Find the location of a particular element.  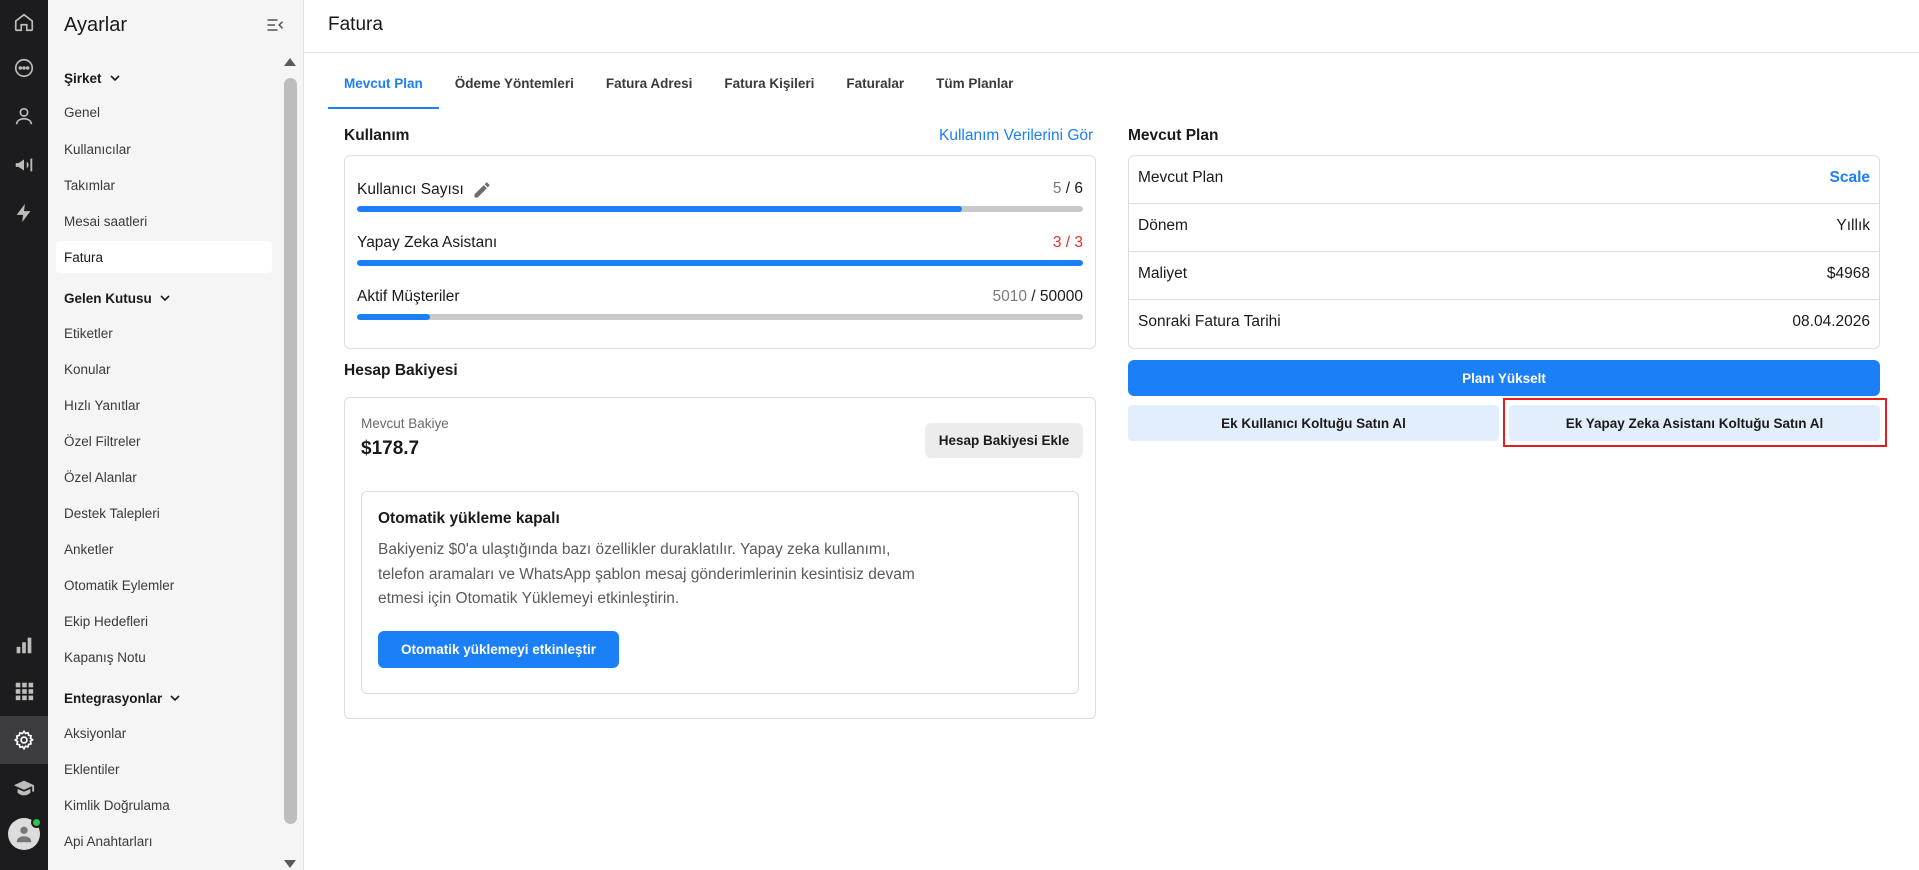

plan-row-next-invoice: Sonraki Fatura Tarihi 08.04.2026 is located at coordinates (1504, 324).